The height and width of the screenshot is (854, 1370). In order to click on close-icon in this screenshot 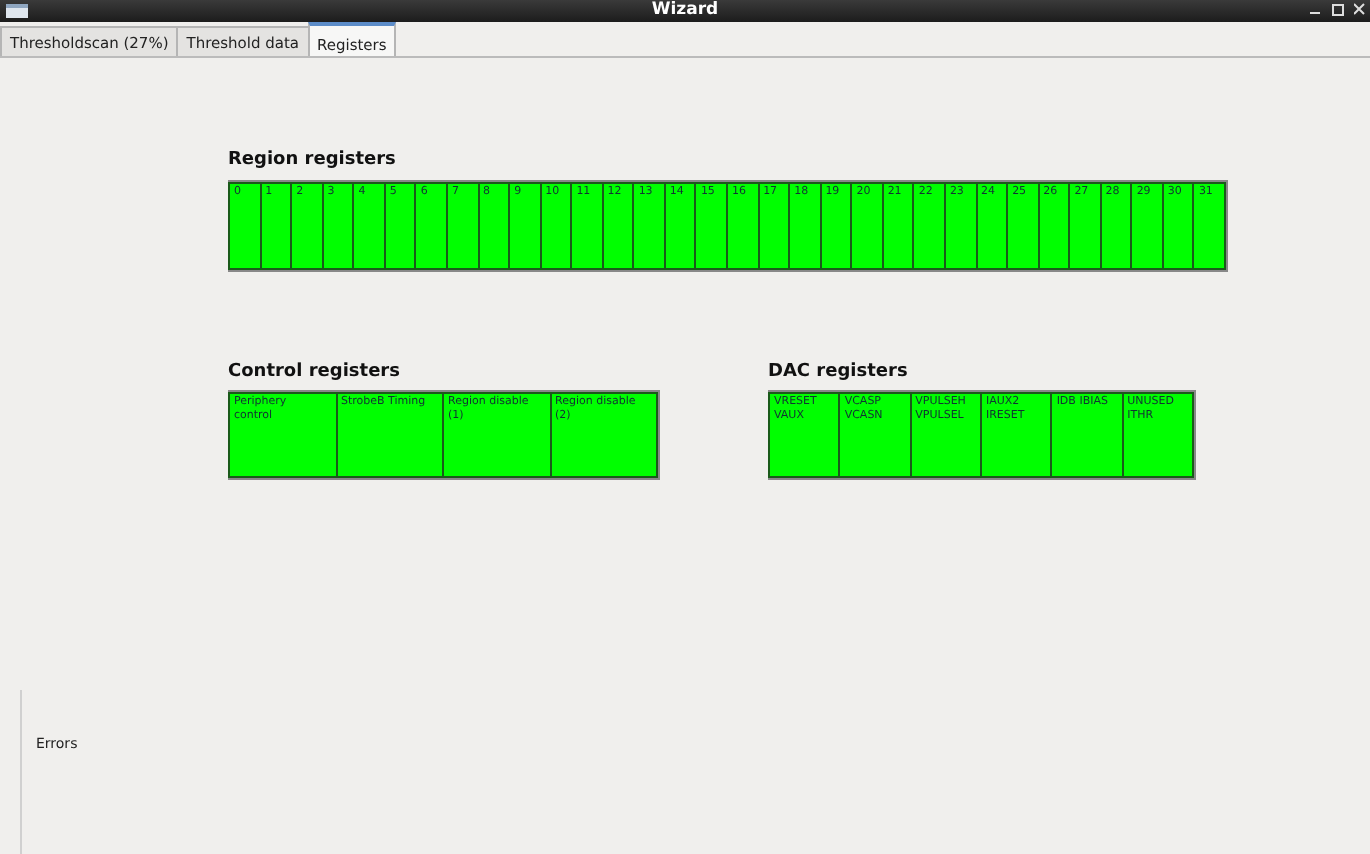, I will do `click(1360, 9)`.